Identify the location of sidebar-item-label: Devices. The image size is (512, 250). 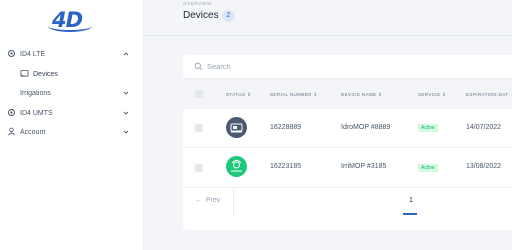
(45, 74).